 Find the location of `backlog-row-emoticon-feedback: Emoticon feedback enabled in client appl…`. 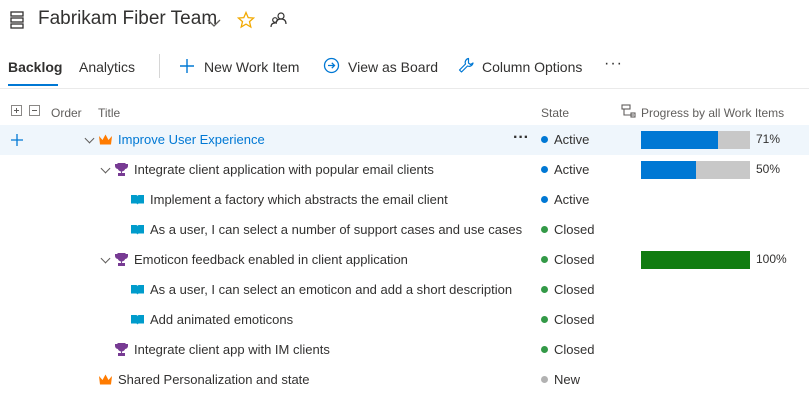

backlog-row-emoticon-feedback: Emoticon feedback enabled in client appl… is located at coordinates (404, 260).